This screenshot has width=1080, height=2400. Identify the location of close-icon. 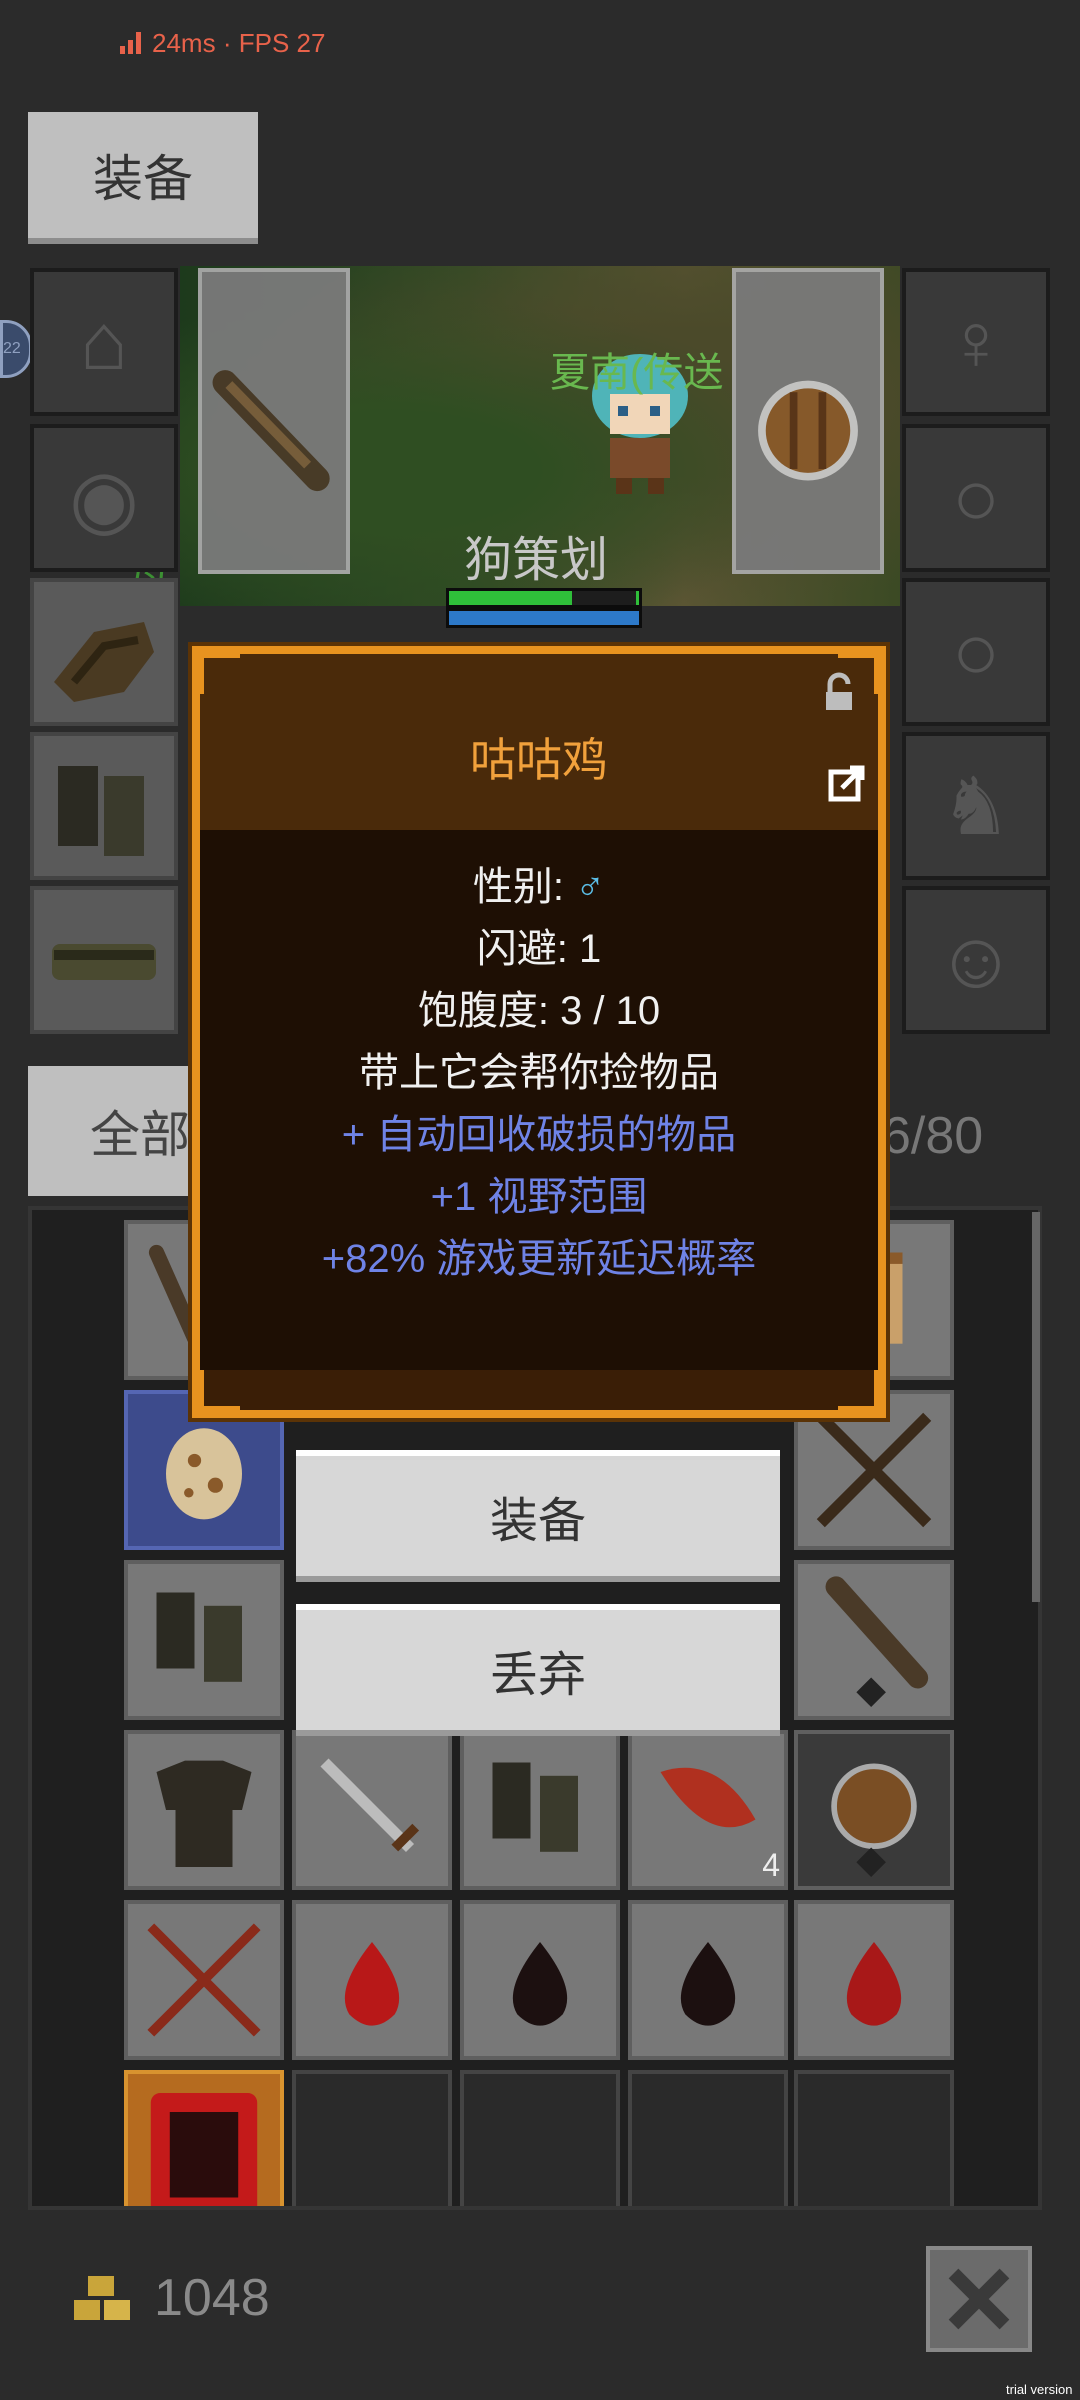
(979, 2299).